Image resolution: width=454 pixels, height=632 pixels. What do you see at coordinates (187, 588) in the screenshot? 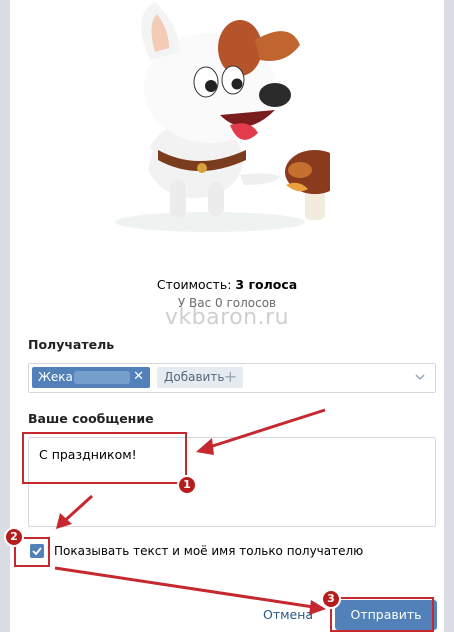
I see `arrow-to-send` at bounding box center [187, 588].